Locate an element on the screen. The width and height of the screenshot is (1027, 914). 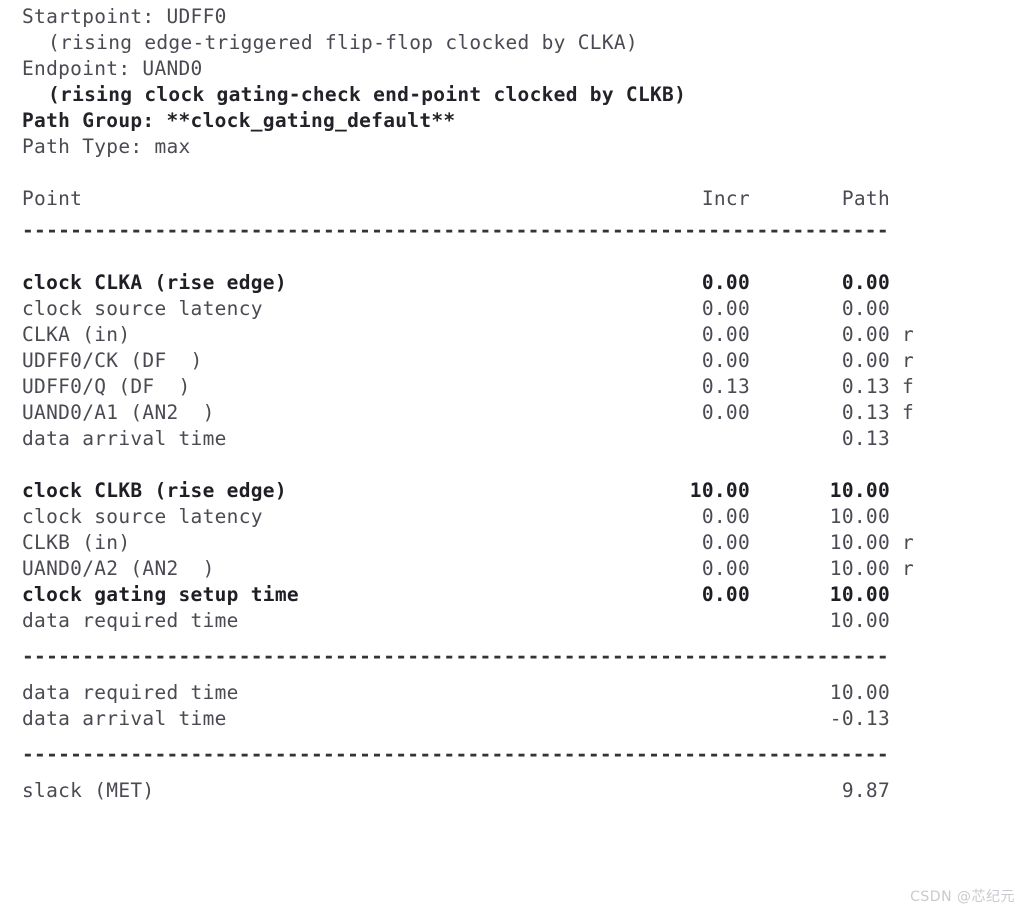
slack-path: 9.87 is located at coordinates (865, 790).